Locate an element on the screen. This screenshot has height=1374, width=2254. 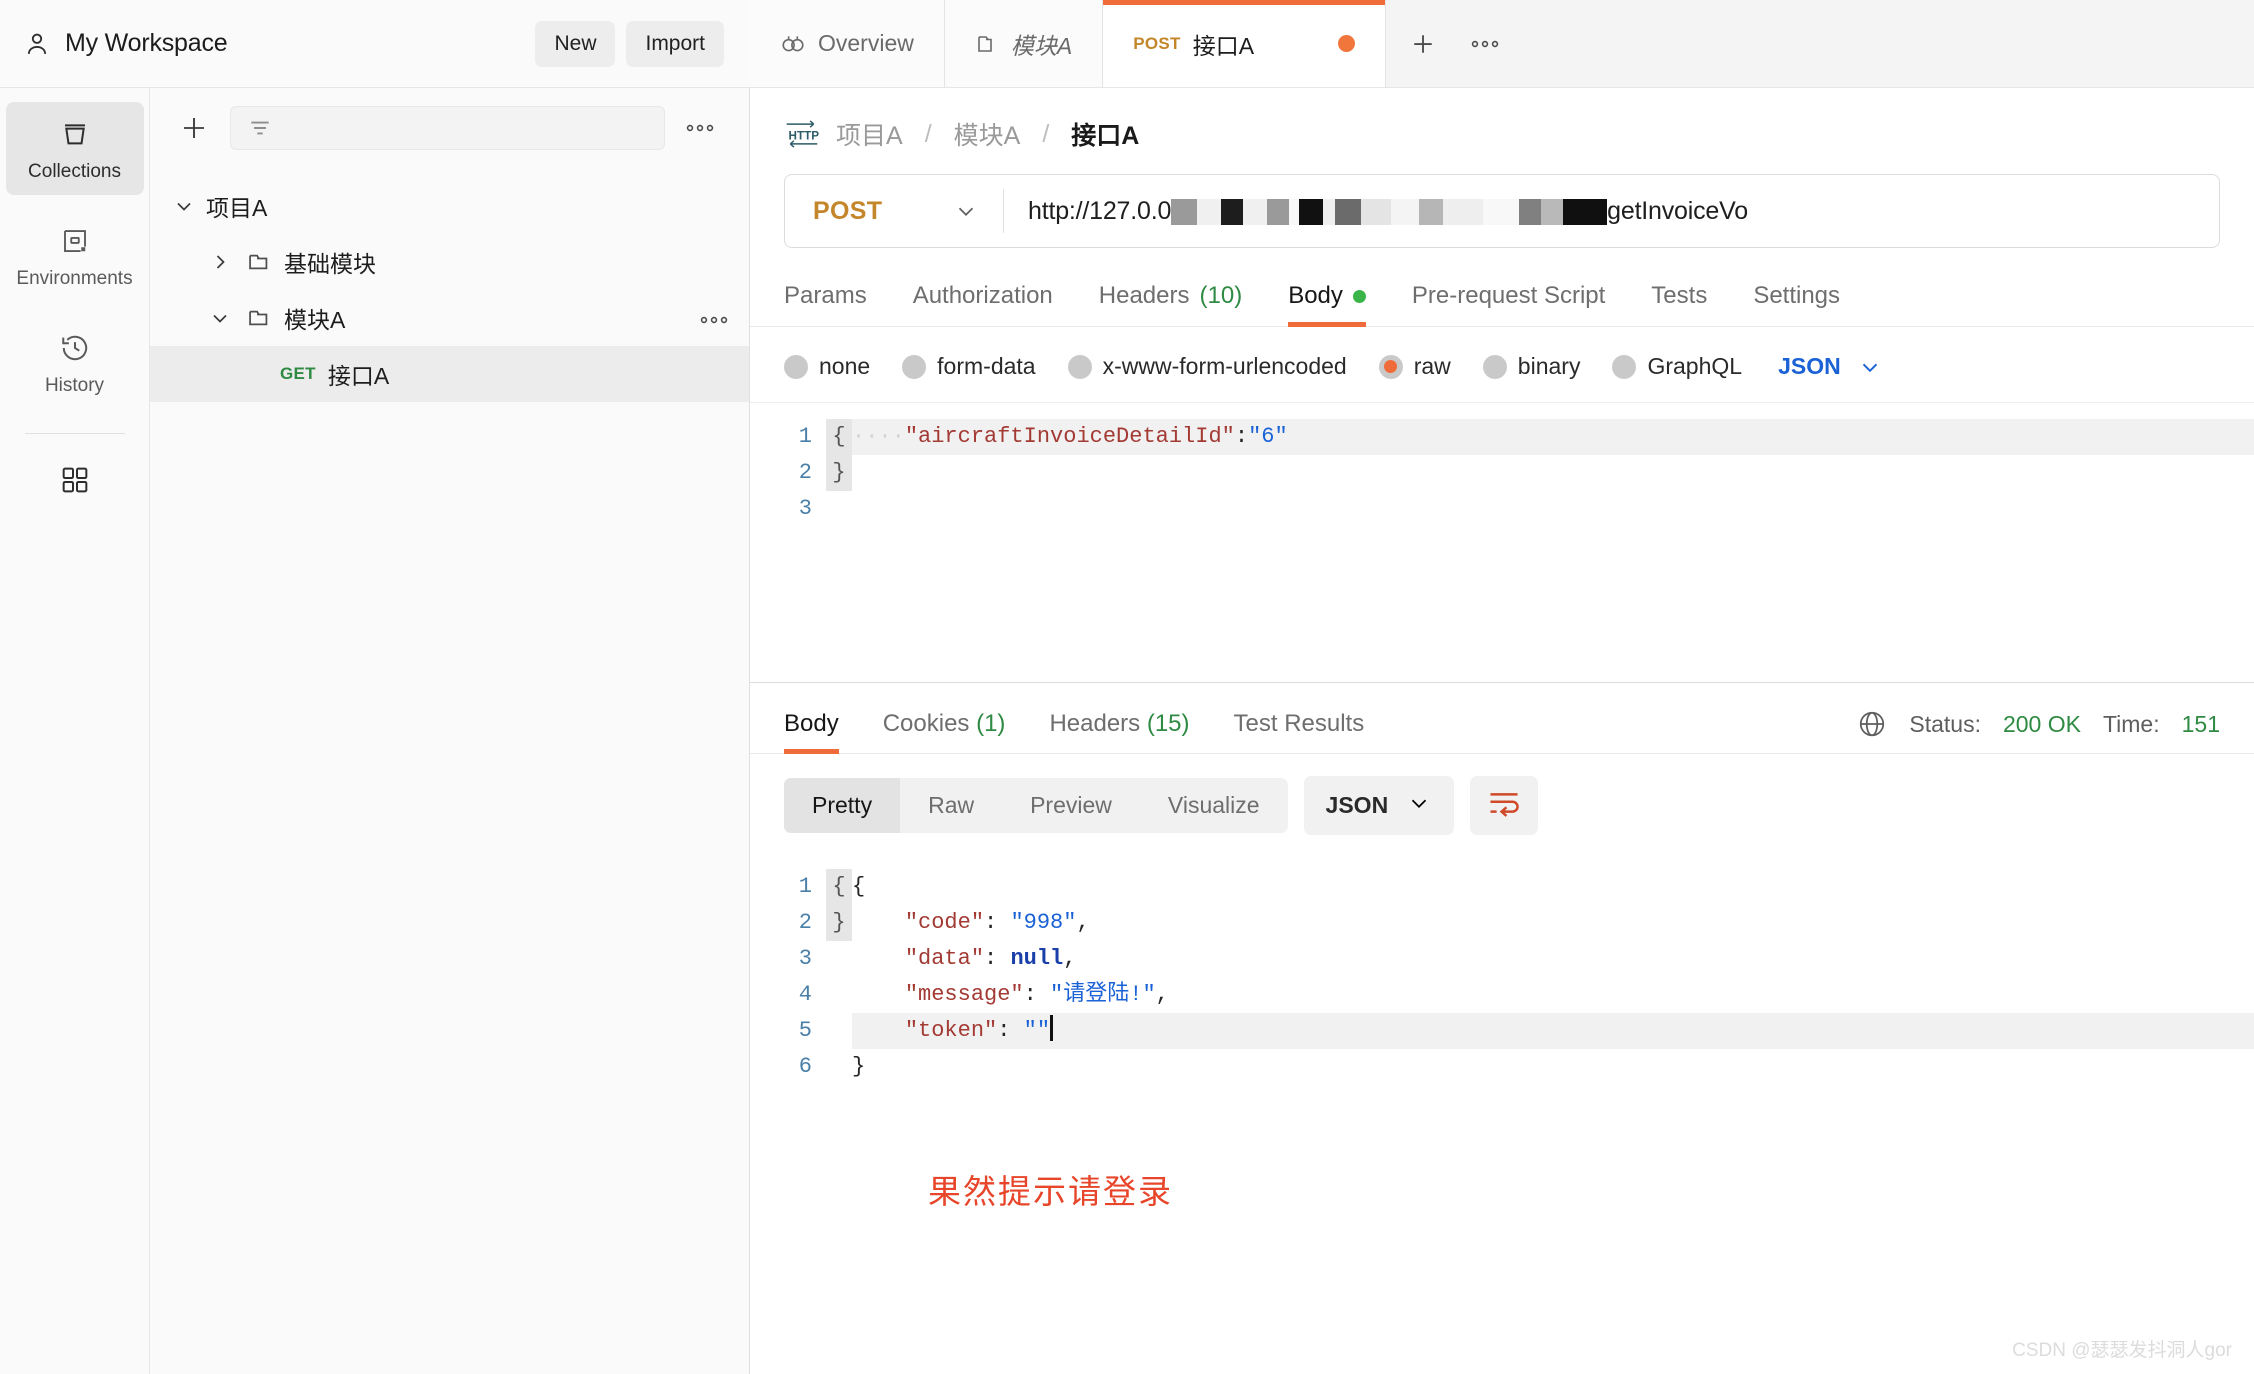
radio-form-data: form-data is located at coordinates (969, 366).